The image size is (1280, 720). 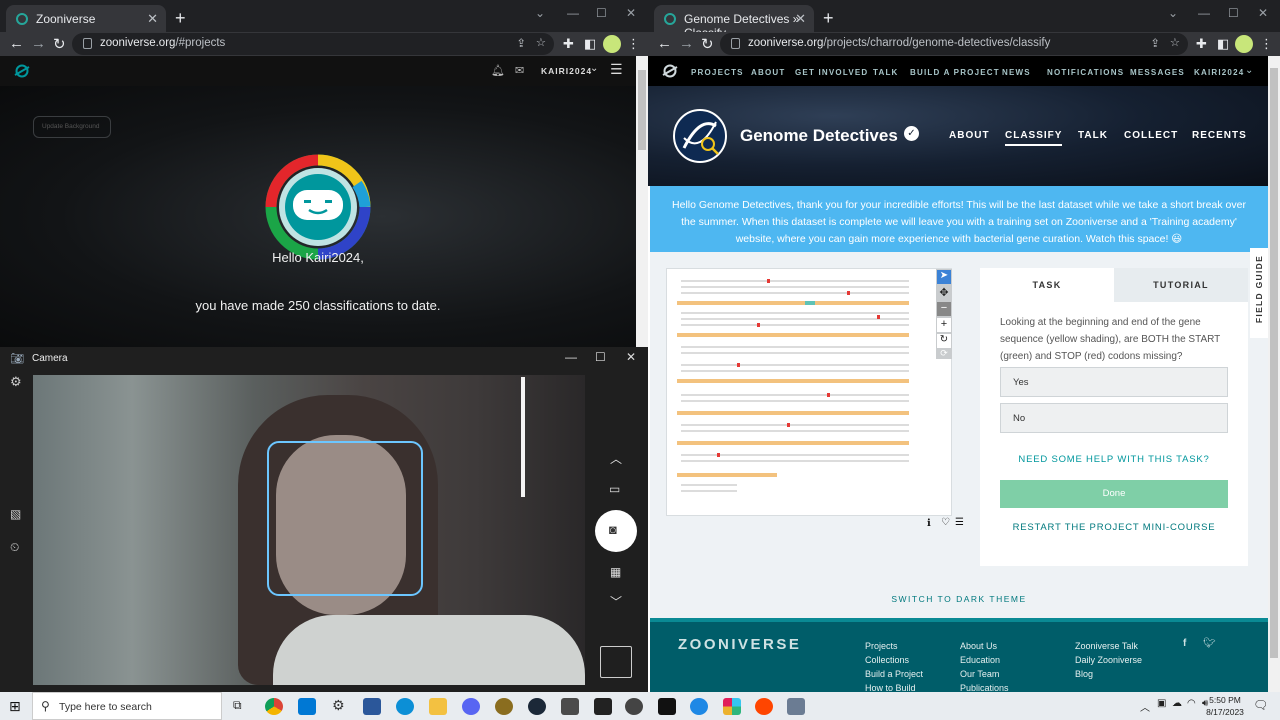 I want to click on hamburger-menu-icon: ☰, so click(x=616, y=69).